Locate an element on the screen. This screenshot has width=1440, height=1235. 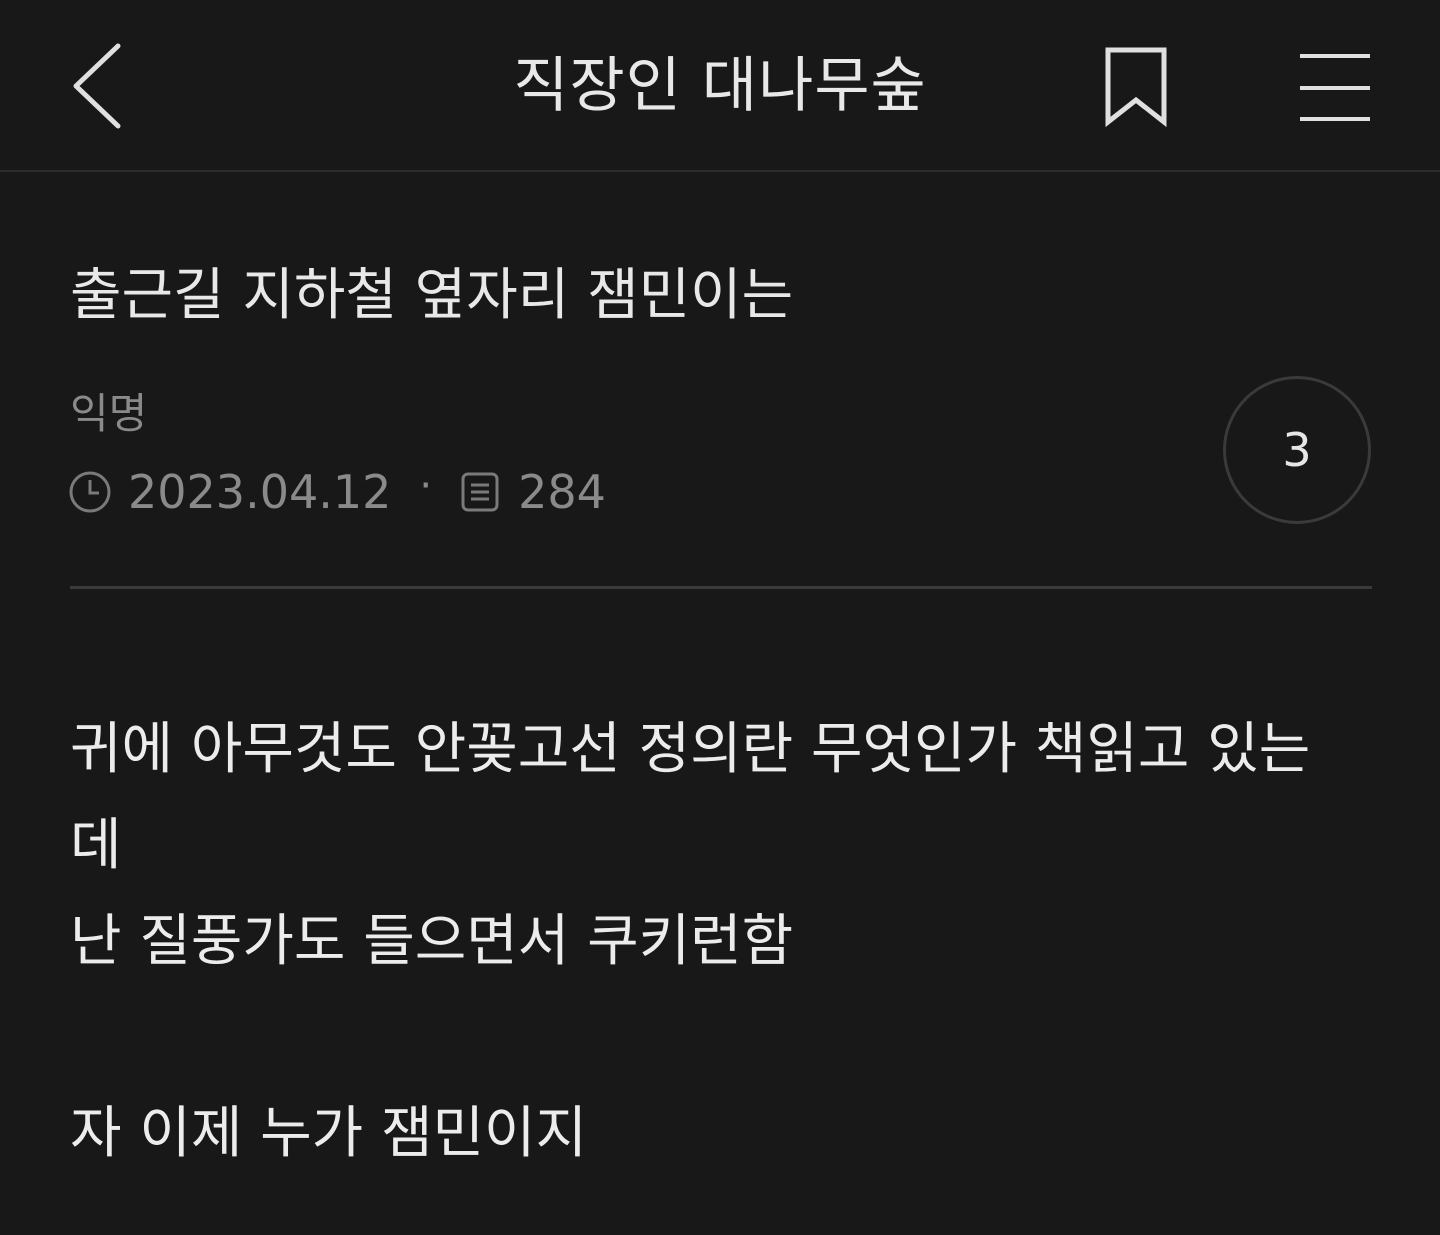
comment-count: 3 is located at coordinates (1297, 450).